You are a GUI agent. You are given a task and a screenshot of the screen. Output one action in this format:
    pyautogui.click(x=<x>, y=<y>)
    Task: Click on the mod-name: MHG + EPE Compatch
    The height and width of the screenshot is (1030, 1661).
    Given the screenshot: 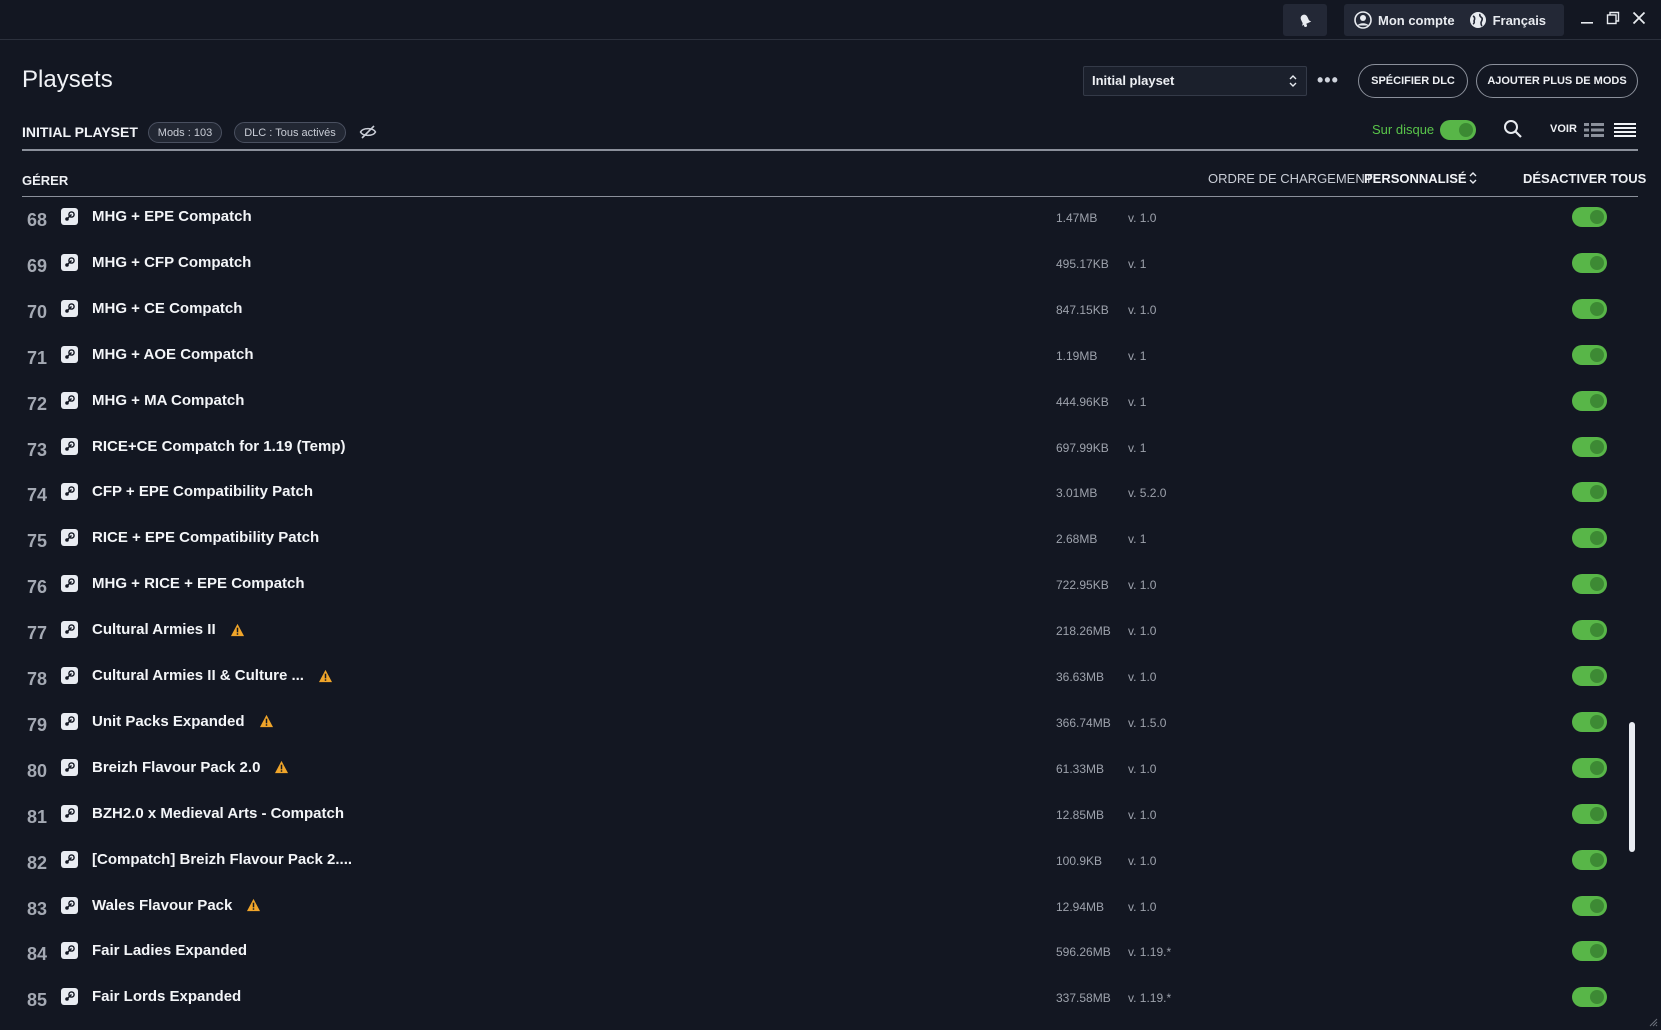 What is the action you would take?
    pyautogui.click(x=172, y=216)
    